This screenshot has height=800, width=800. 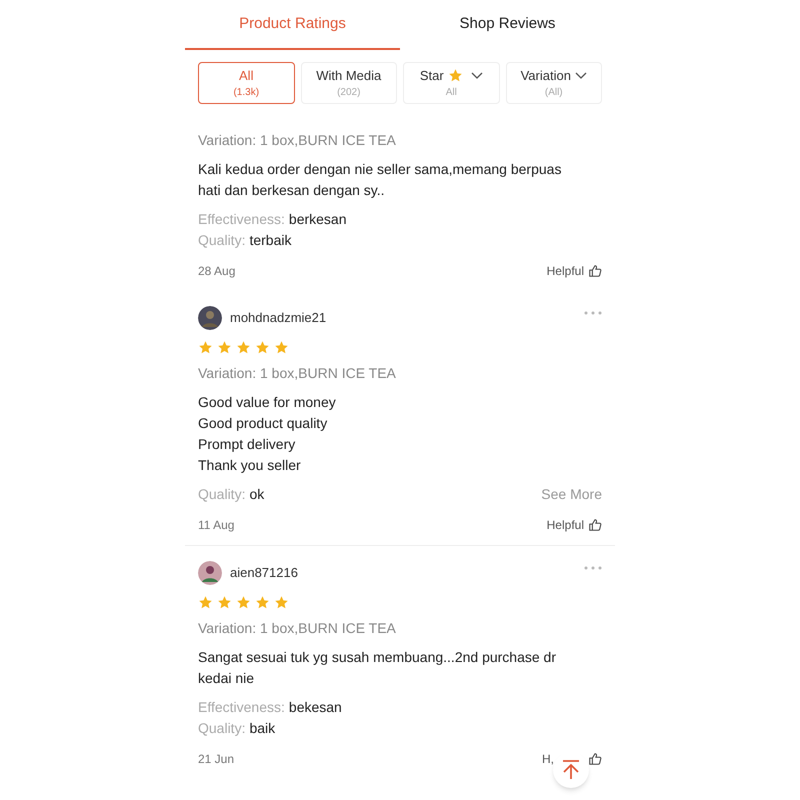 What do you see at coordinates (217, 271) in the screenshot?
I see `review-date: 28 Aug` at bounding box center [217, 271].